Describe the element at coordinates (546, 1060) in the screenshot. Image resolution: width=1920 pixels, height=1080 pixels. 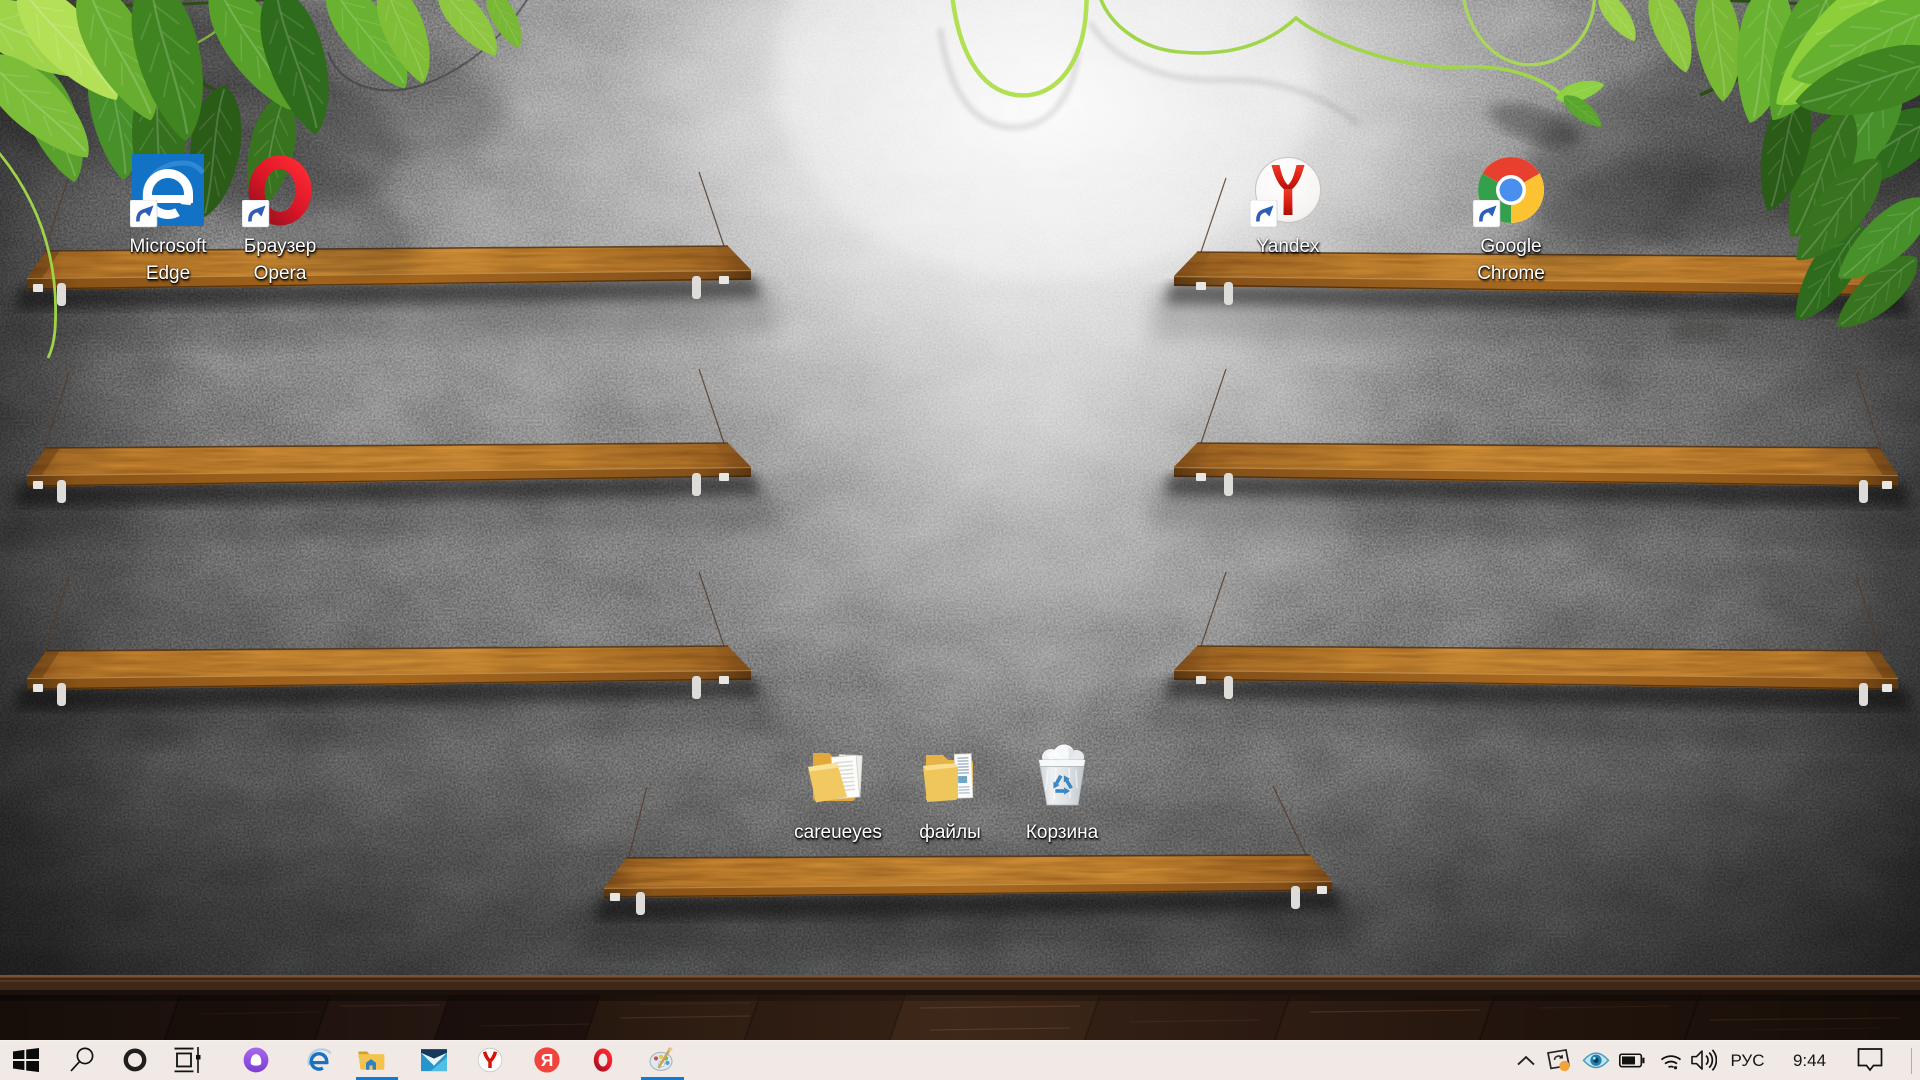
I see `svg-text: R` at that location.